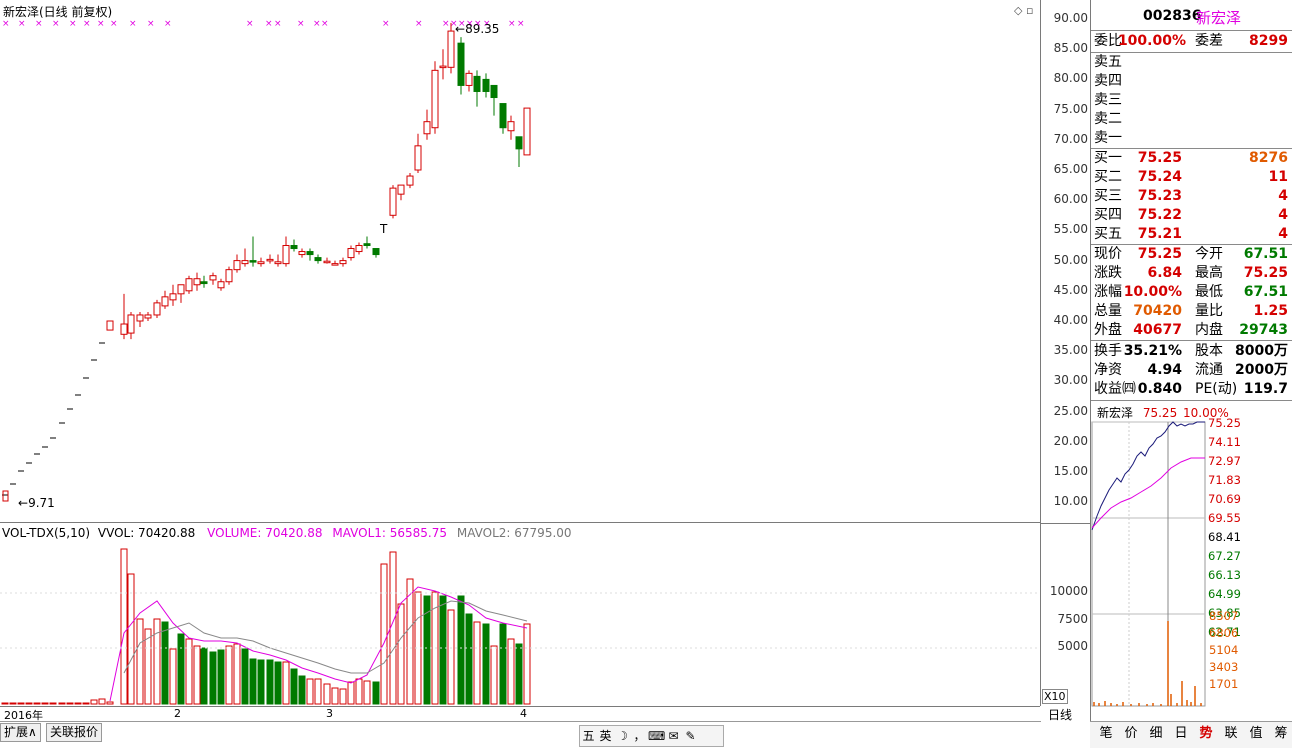 Image resolution: width=1292 pixels, height=748 pixels. What do you see at coordinates (74, 732) in the screenshot?
I see `tab-related-quotes: 关联报价` at bounding box center [74, 732].